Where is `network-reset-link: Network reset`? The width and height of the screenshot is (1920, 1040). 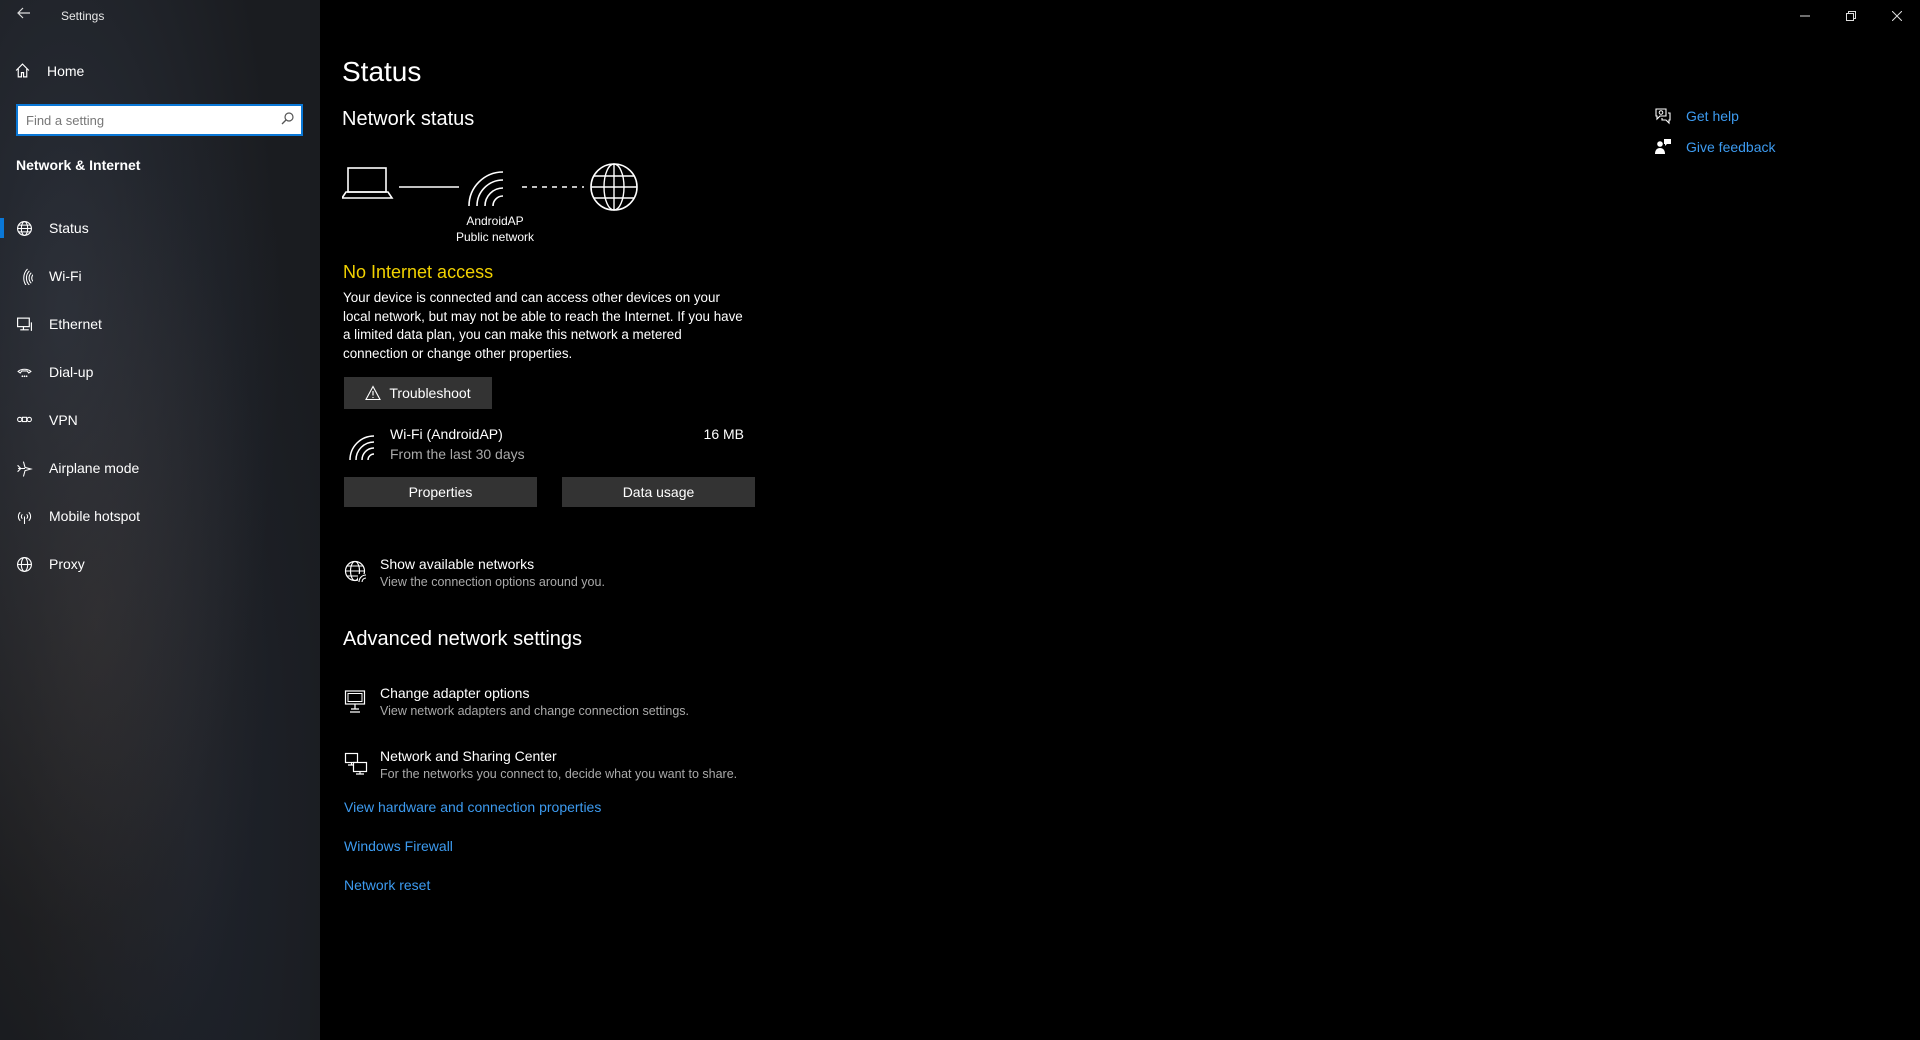 network-reset-link: Network reset is located at coordinates (387, 885).